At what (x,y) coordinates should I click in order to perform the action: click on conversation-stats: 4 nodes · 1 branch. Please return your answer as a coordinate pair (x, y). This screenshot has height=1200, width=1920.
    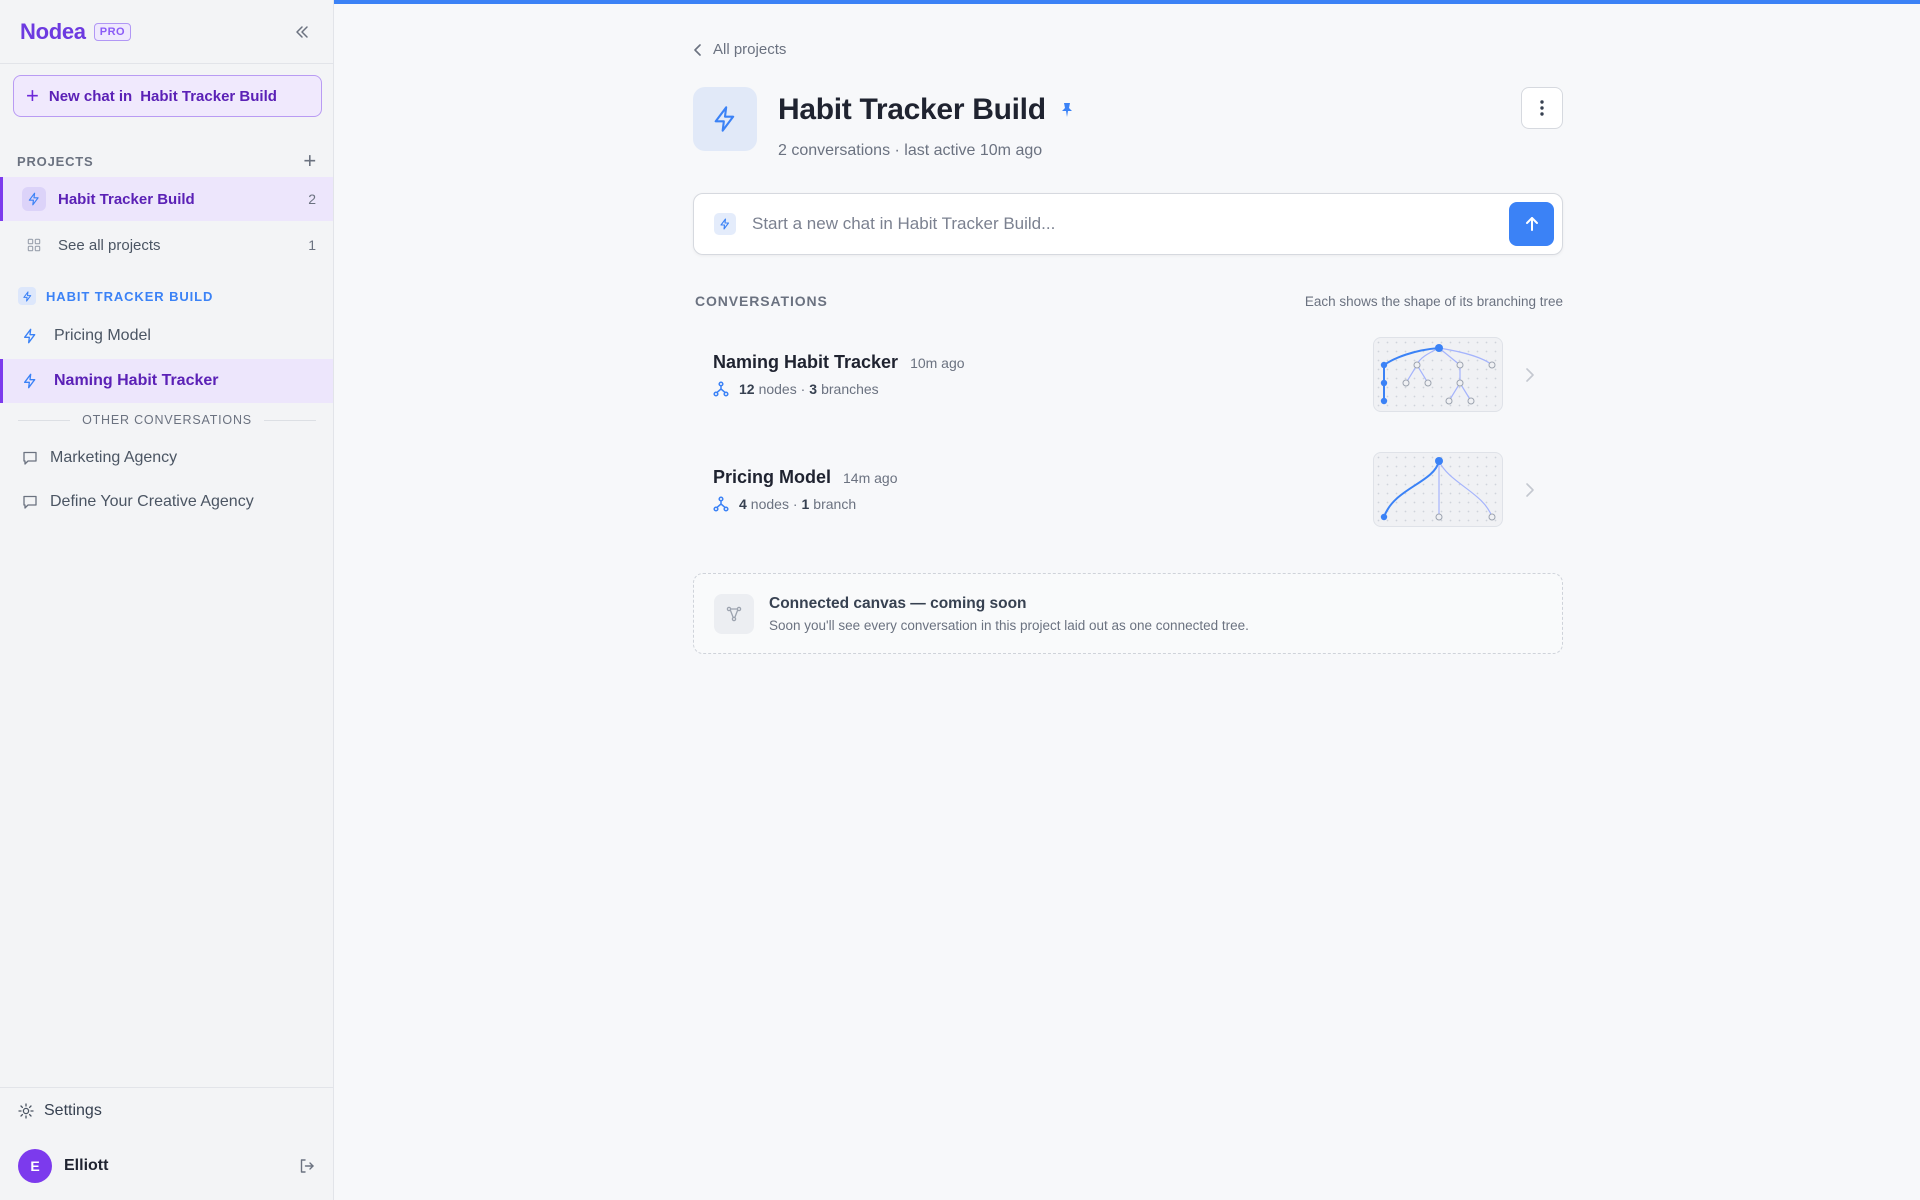
    Looking at the image, I should click on (784, 504).